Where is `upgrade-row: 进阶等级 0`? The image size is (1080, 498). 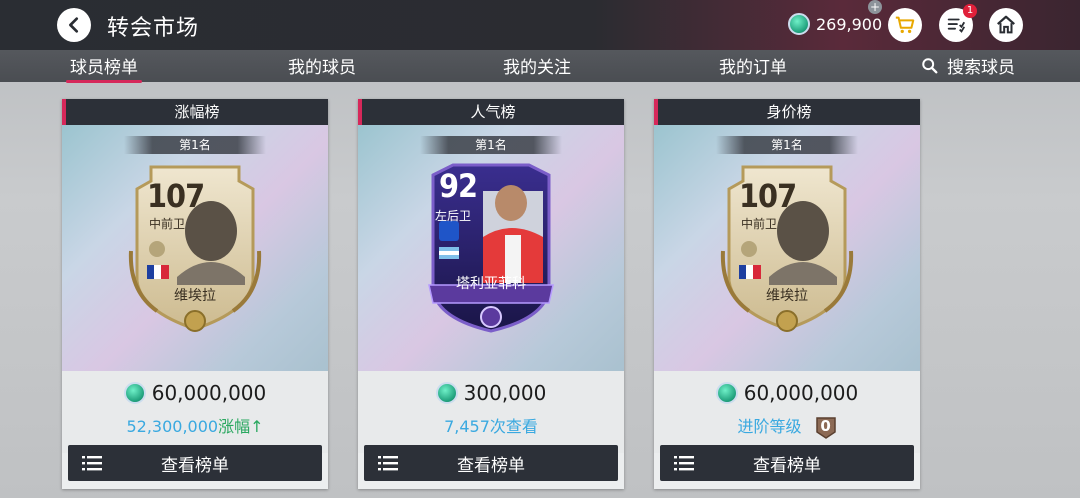 upgrade-row: 进阶等级 0 is located at coordinates (787, 426).